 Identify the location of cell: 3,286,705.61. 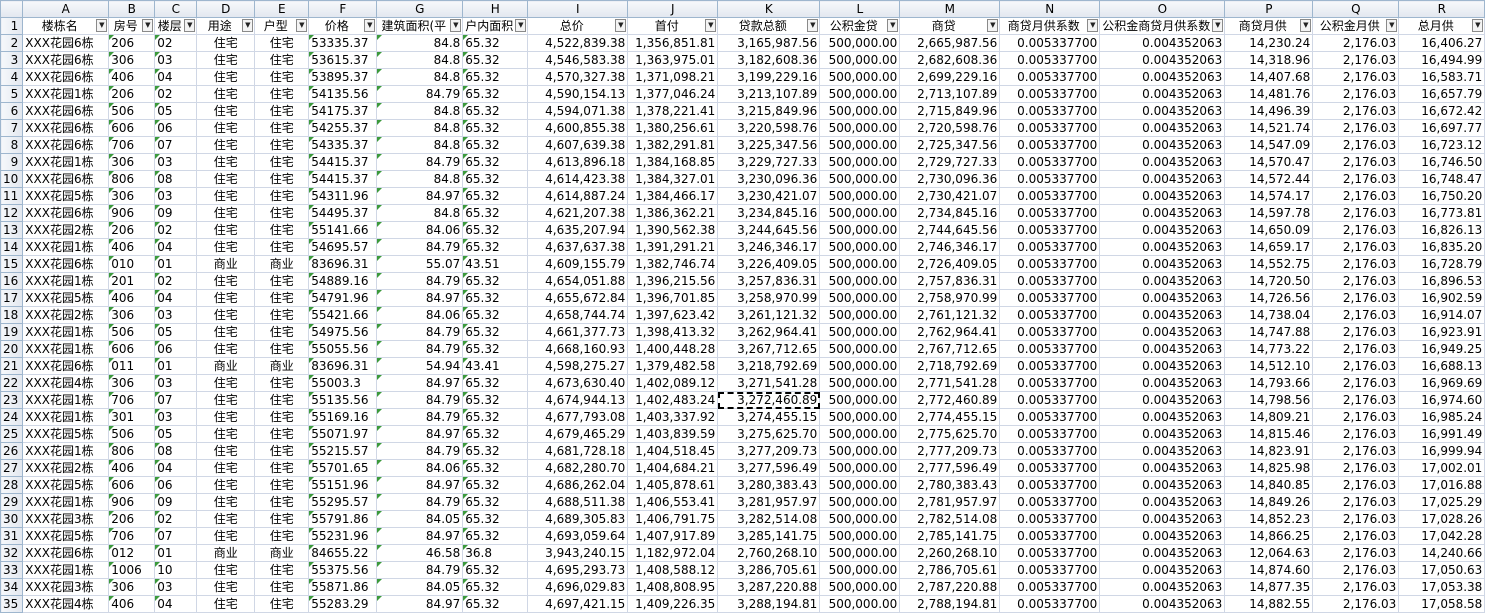
(769, 570).